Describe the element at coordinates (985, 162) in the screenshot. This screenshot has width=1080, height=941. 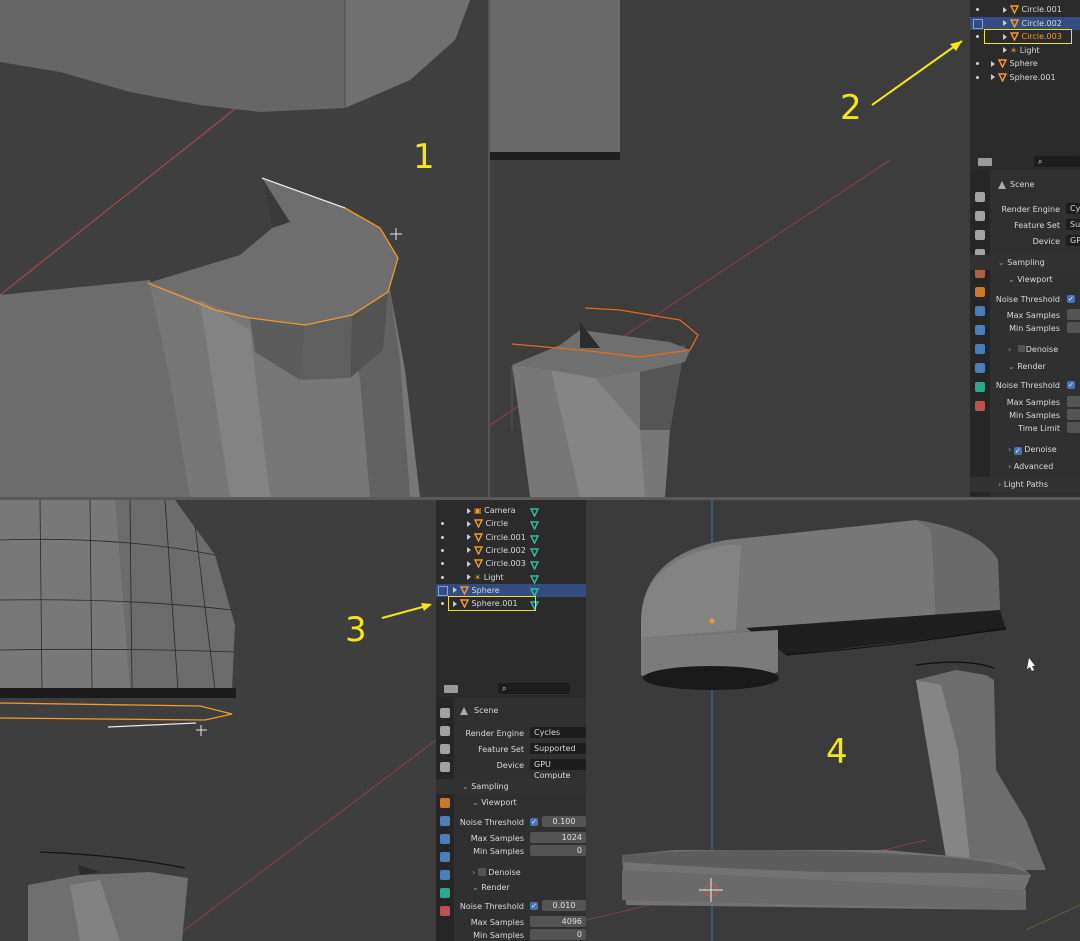
I see `editor-type-dropdown` at that location.